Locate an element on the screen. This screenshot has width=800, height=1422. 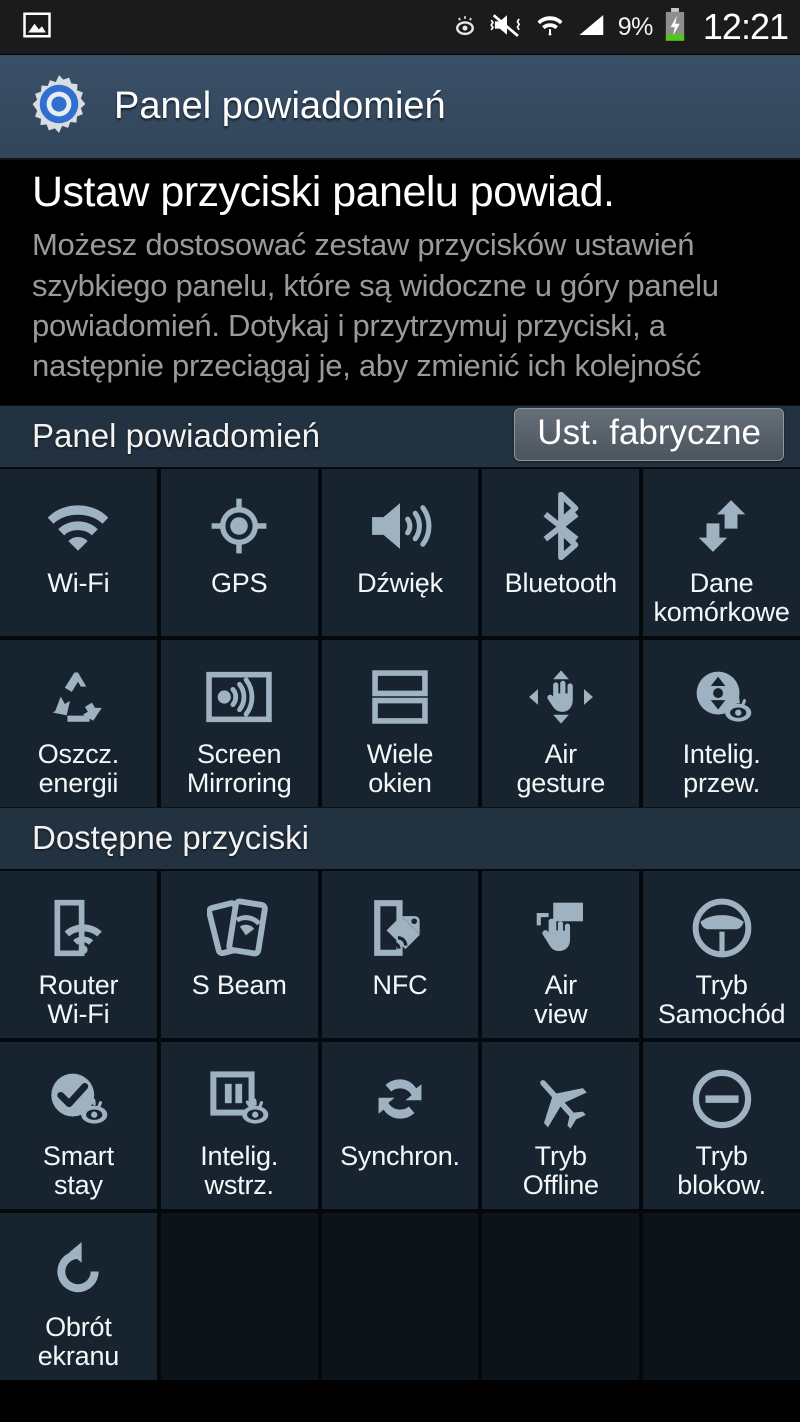
clock-label: 12:21 is located at coordinates (745, 26).